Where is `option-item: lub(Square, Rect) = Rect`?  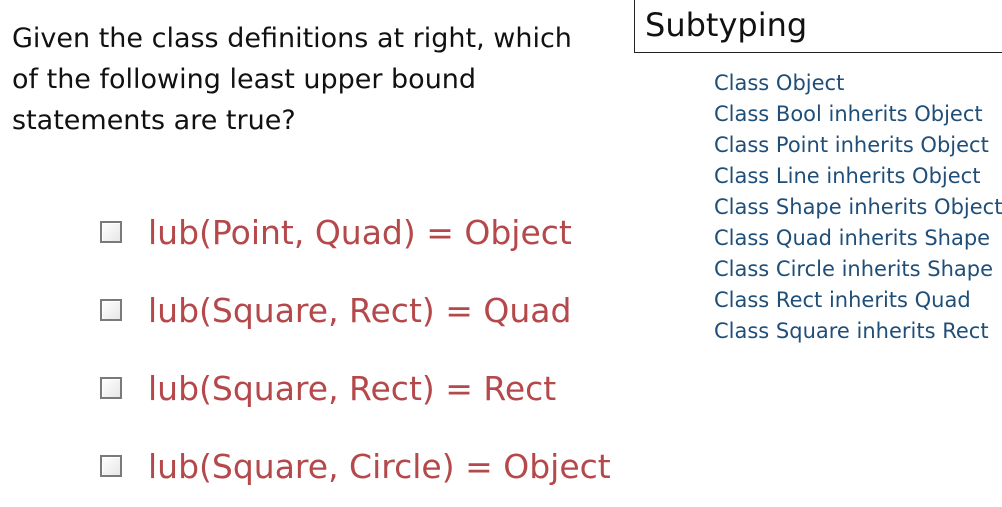
option-item: lub(Square, Rect) = Rect is located at coordinates (355, 388).